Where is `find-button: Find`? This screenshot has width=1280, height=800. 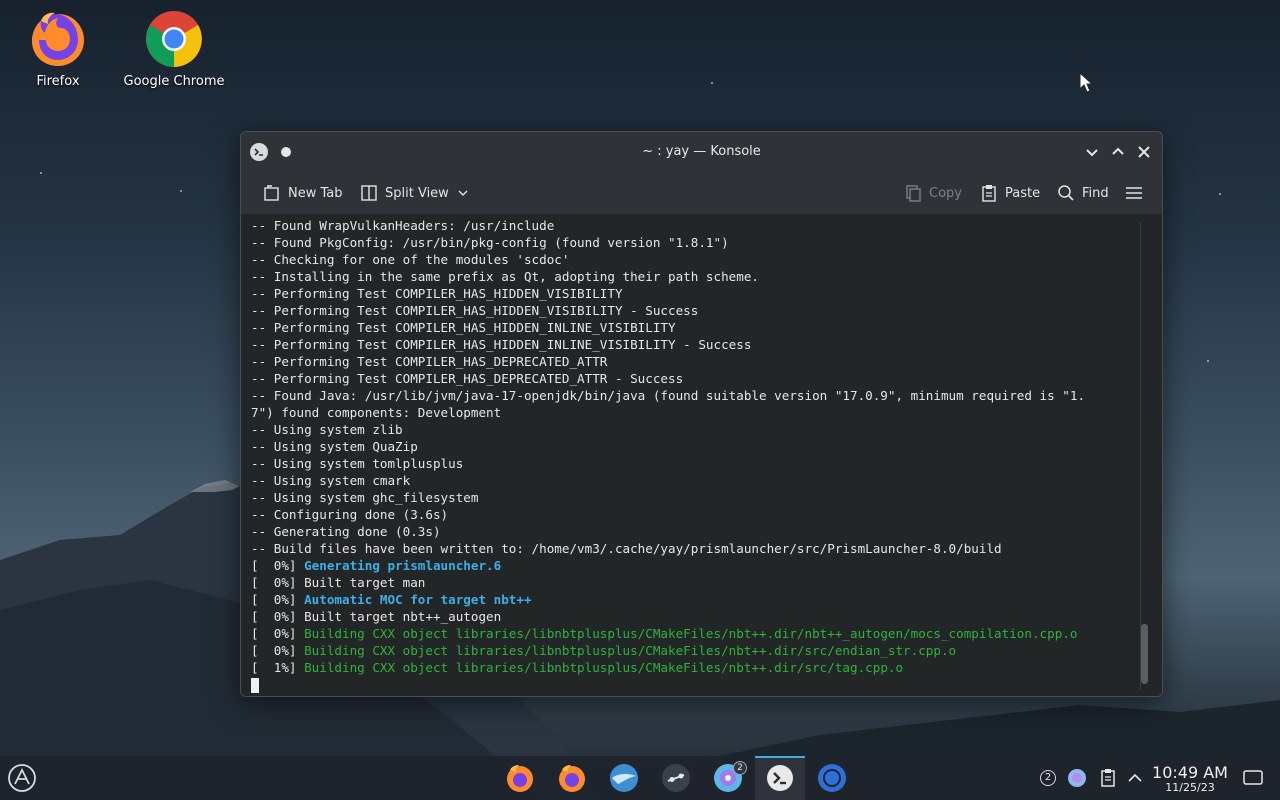
find-button: Find is located at coordinates (1083, 193).